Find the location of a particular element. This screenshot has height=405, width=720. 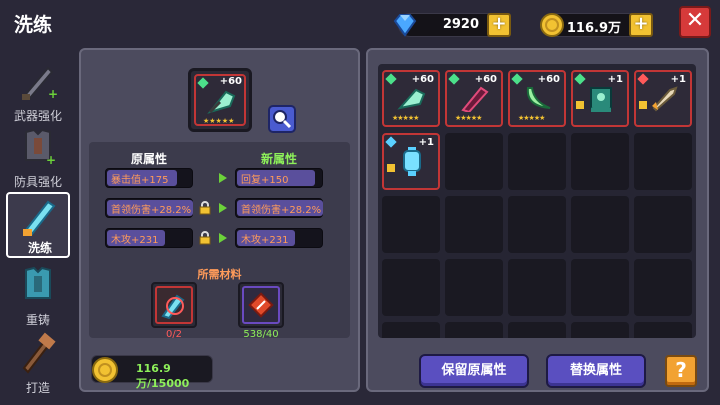

new-attr-row: 回复+150 is located at coordinates (279, 178).